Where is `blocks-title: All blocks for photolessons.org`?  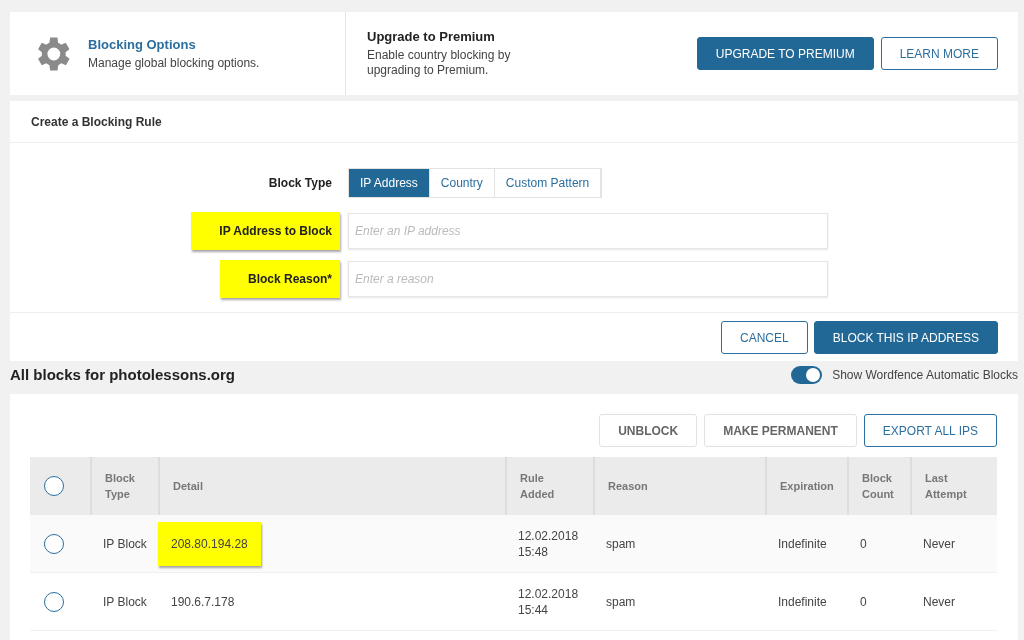 blocks-title: All blocks for photolessons.org is located at coordinates (123, 374).